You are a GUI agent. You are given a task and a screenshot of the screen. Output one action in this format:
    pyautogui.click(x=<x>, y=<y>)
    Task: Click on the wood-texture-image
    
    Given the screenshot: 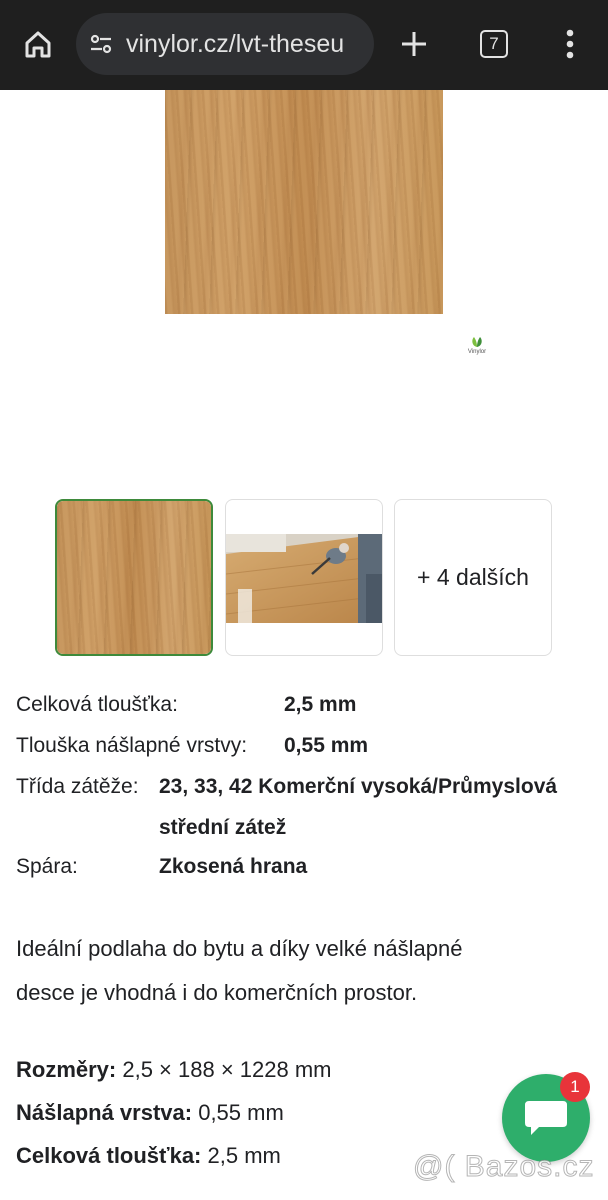 What is the action you would take?
    pyautogui.click(x=304, y=202)
    